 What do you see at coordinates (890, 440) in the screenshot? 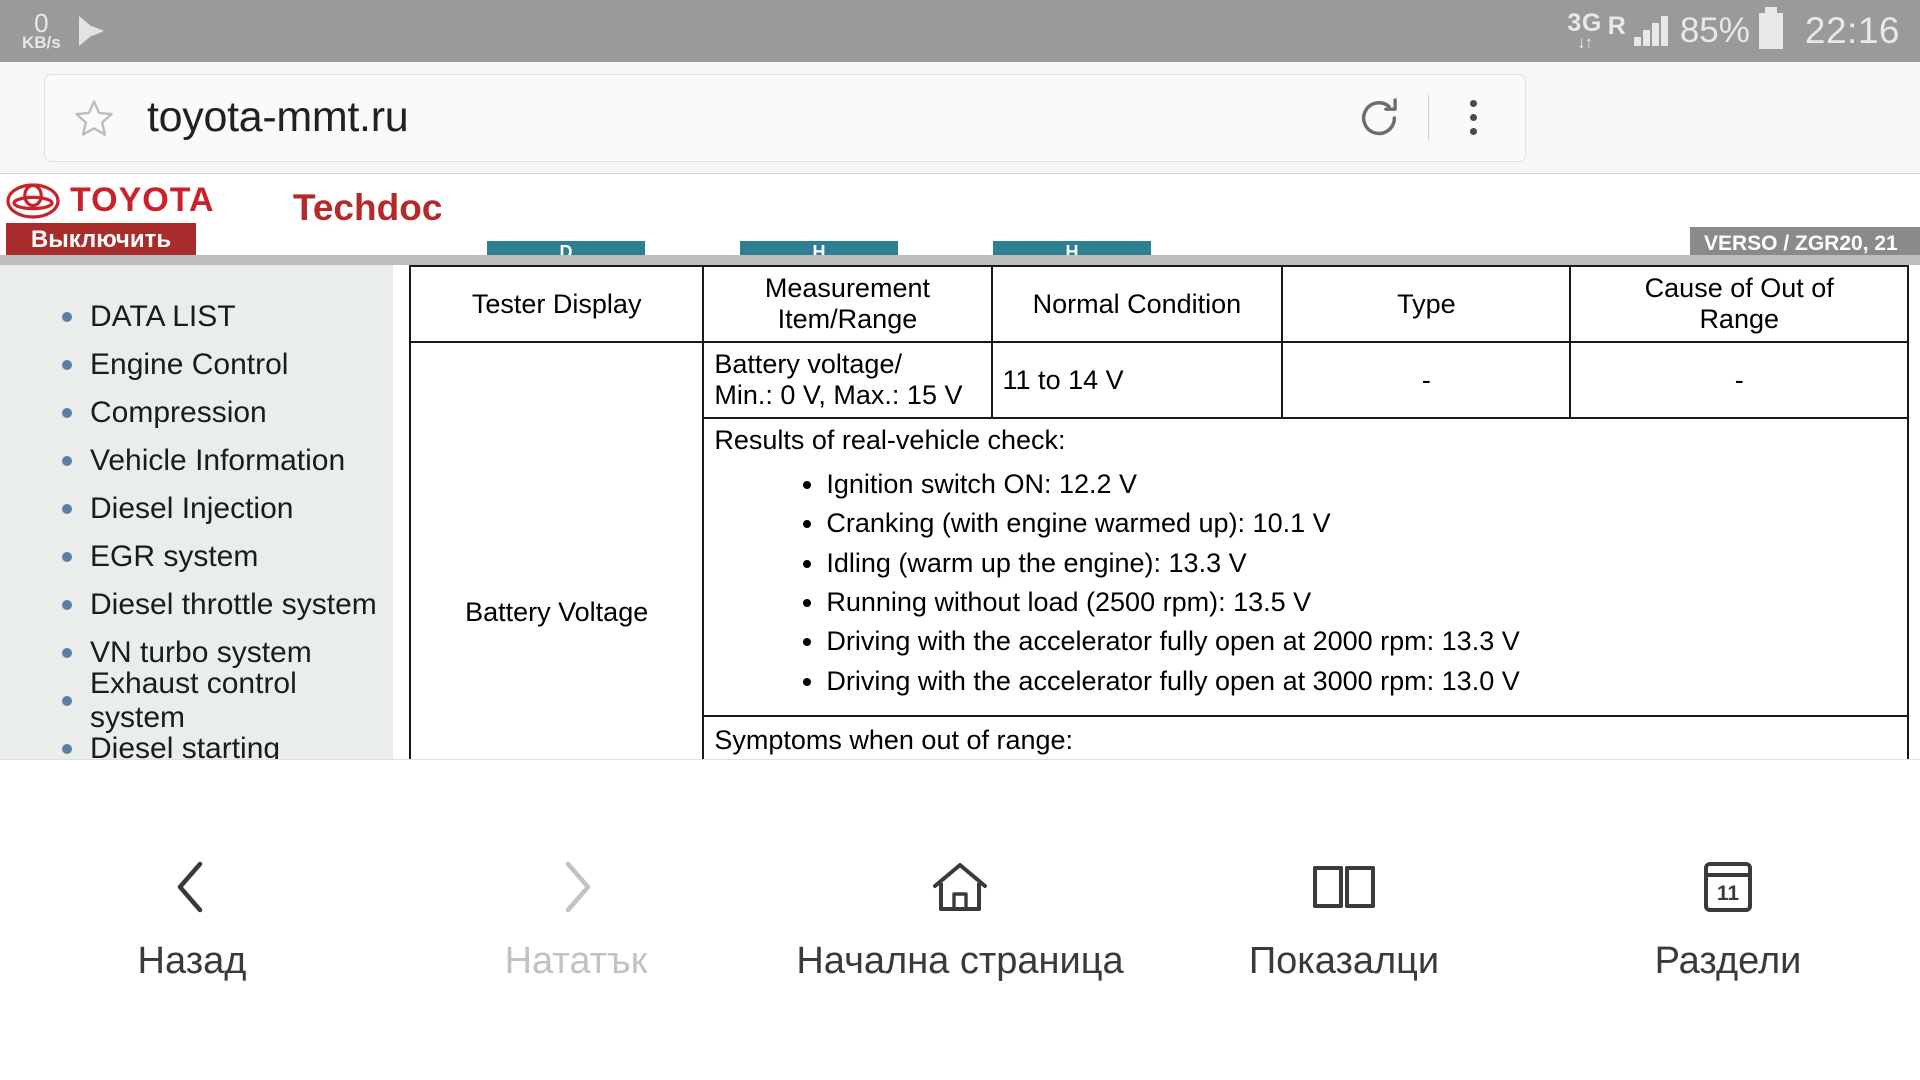
I see `results-title: Results of real-vehicle check:` at bounding box center [890, 440].